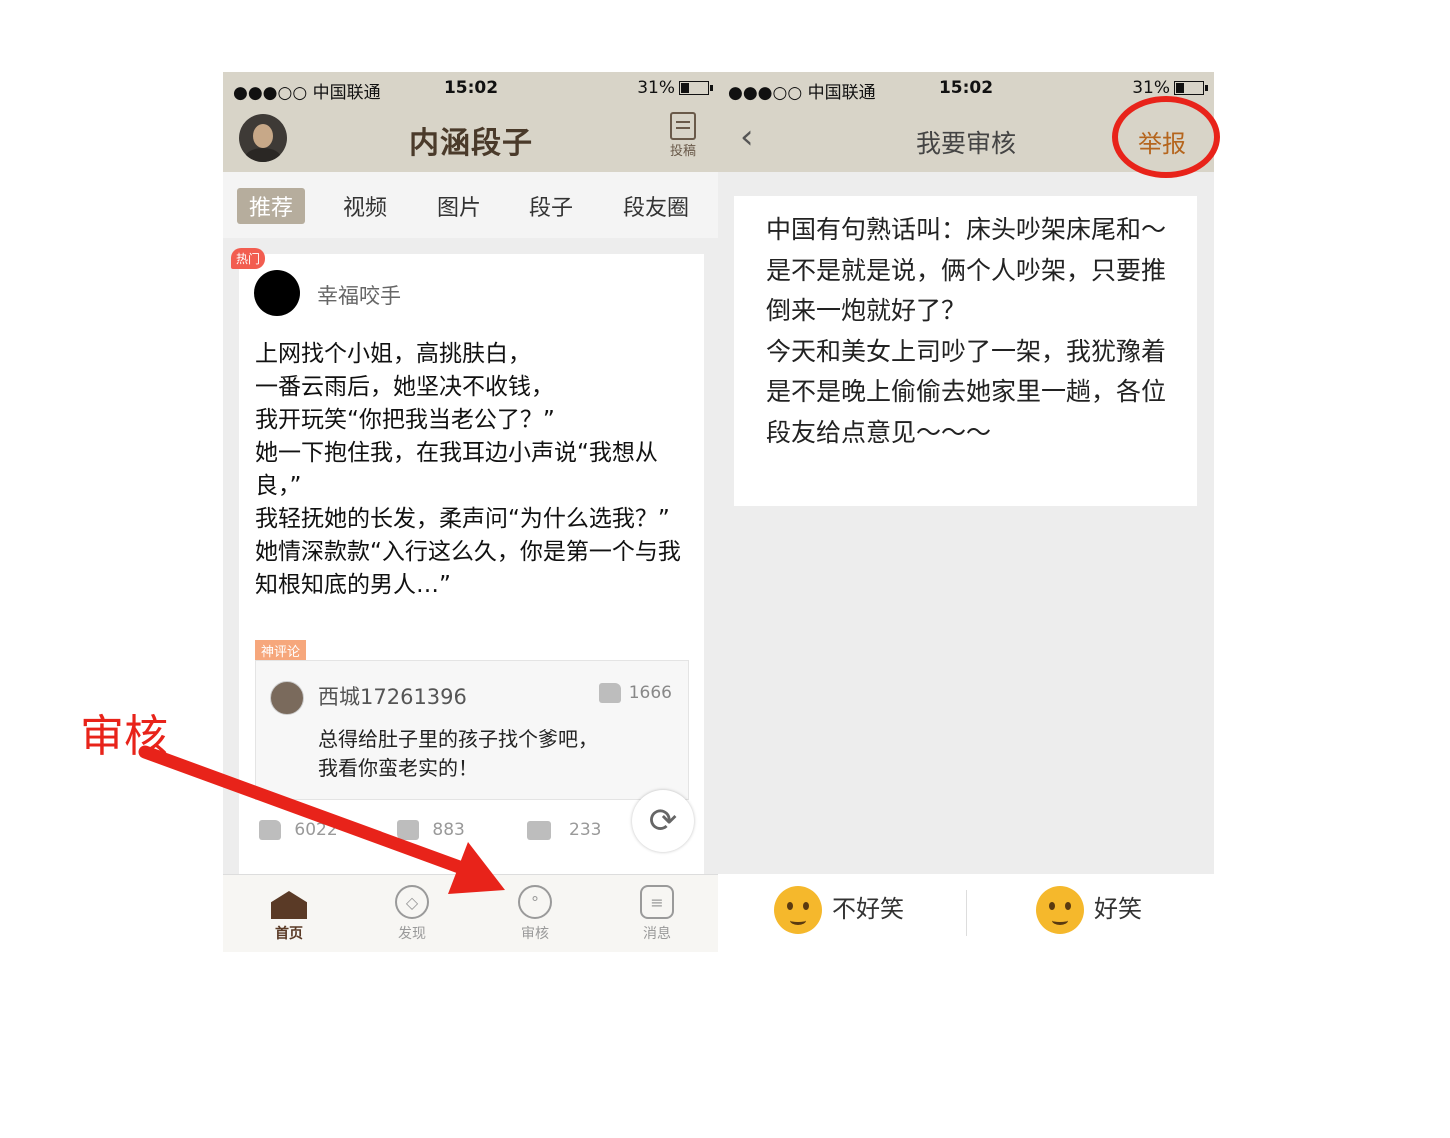  What do you see at coordinates (868, 909) in the screenshot?
I see `not-funny-label: 不好笑` at bounding box center [868, 909].